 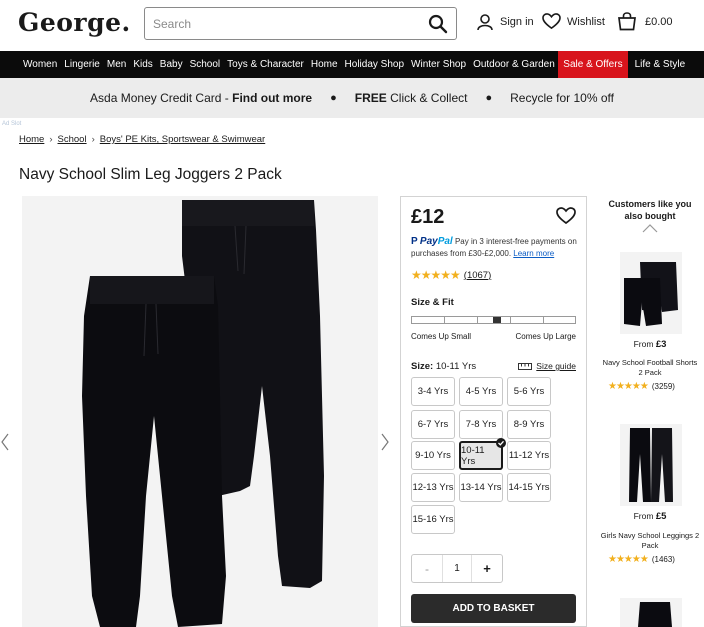 What do you see at coordinates (411, 98) in the screenshot?
I see `promo-click-collect: FREE Click & Collect` at bounding box center [411, 98].